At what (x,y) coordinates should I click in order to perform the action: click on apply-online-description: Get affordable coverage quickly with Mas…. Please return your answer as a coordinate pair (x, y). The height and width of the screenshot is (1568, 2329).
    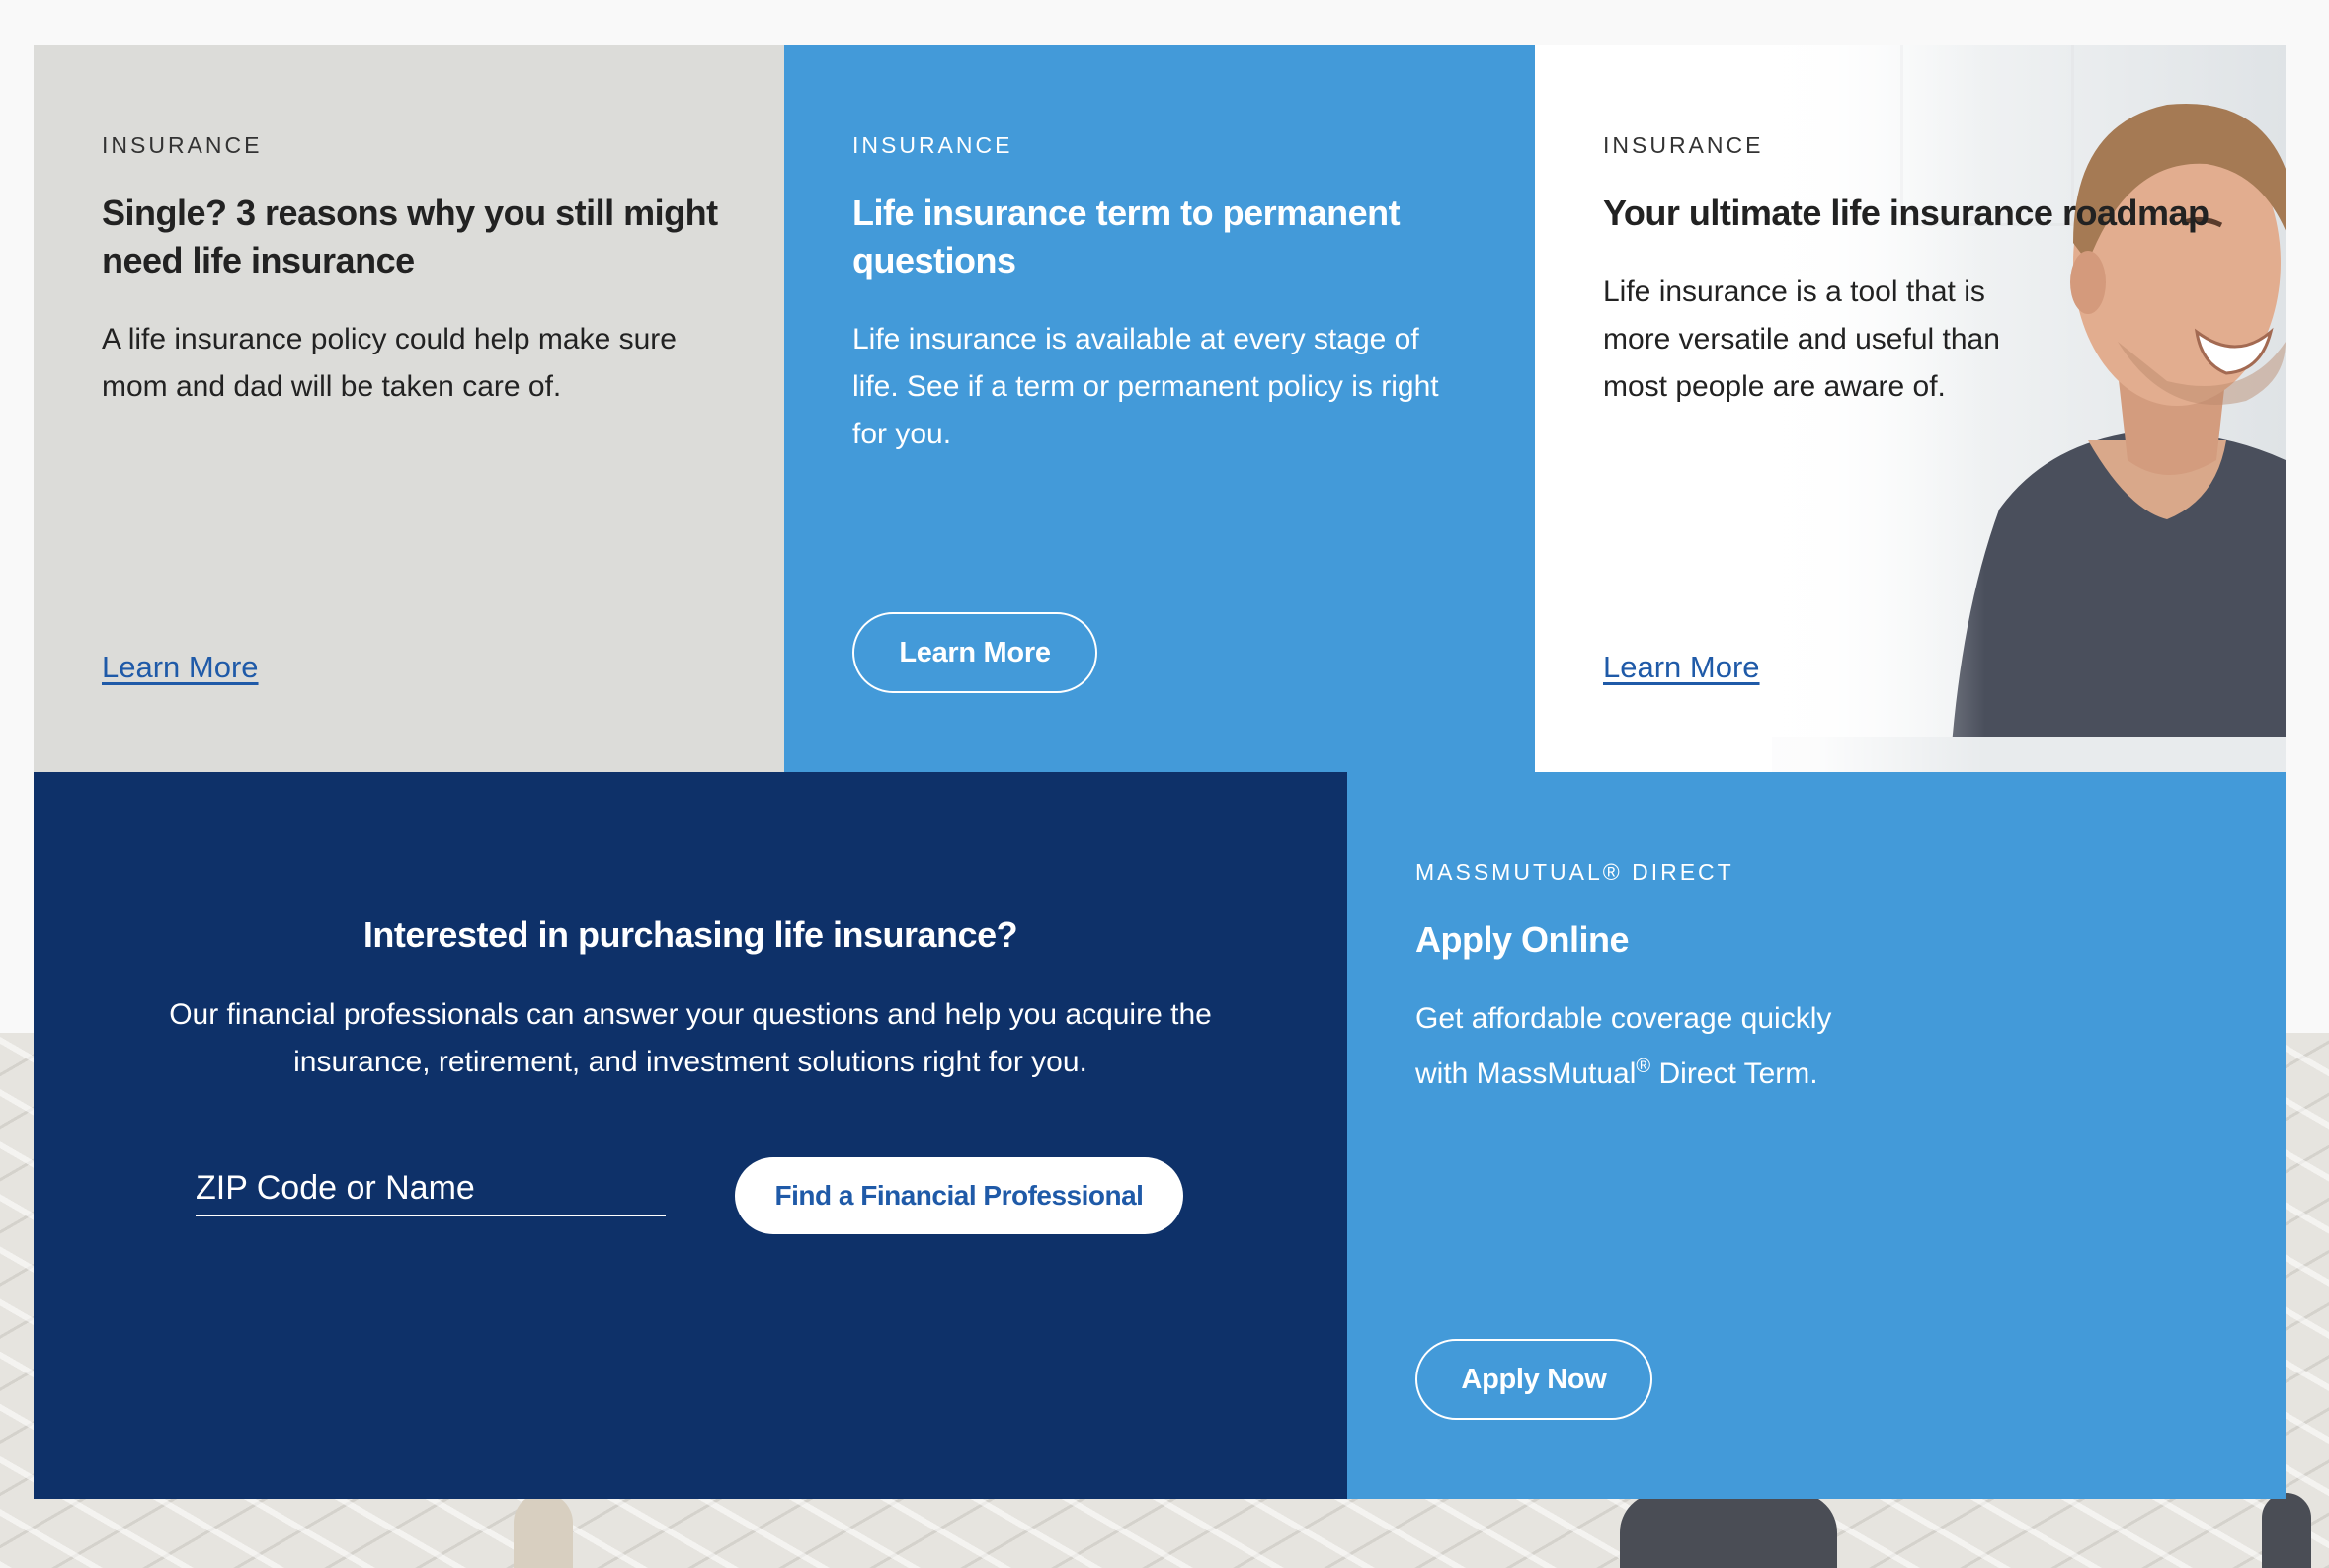
    Looking at the image, I should click on (1691, 1046).